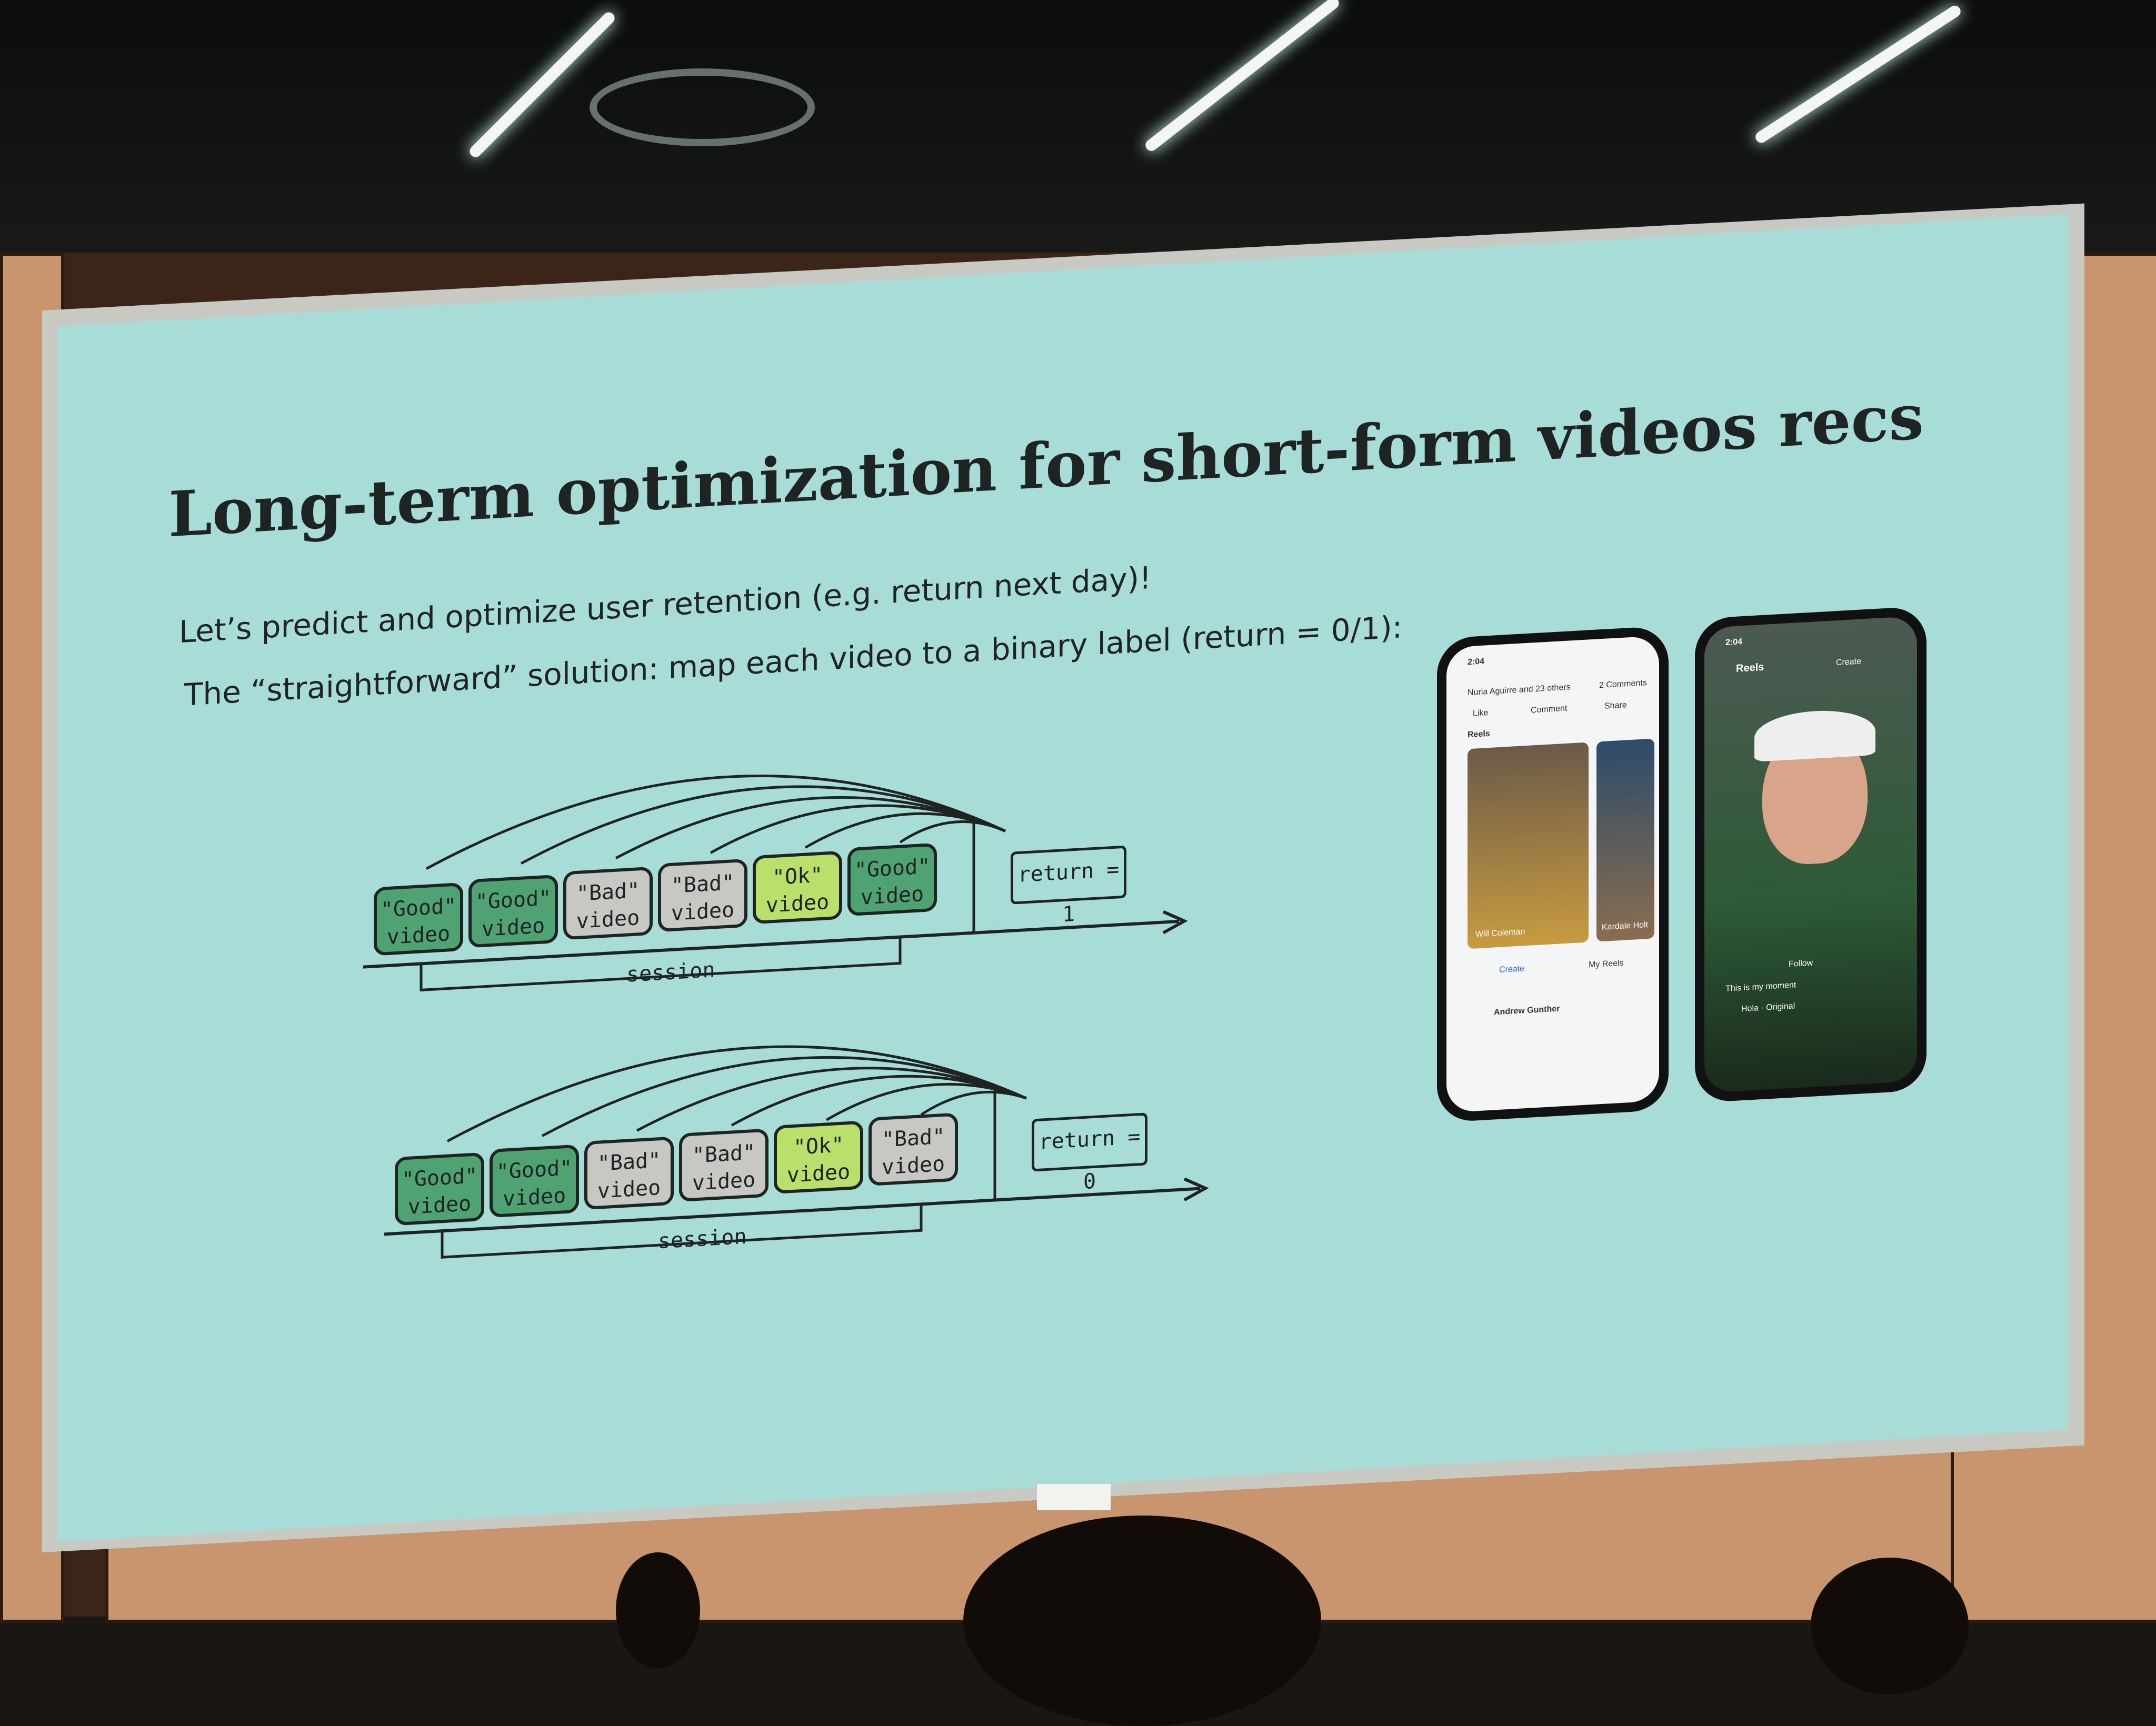 The image size is (2156, 1726). Describe the element at coordinates (1760, 987) in the screenshot. I see `reel-caption: This is my moment` at that location.